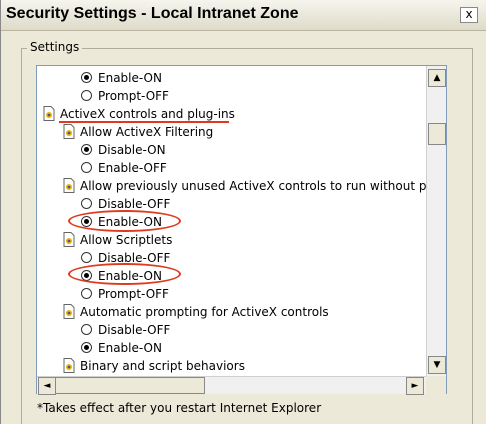 Image resolution: width=486 pixels, height=424 pixels. I want to click on option-label: Enable-OFF, so click(132, 168).